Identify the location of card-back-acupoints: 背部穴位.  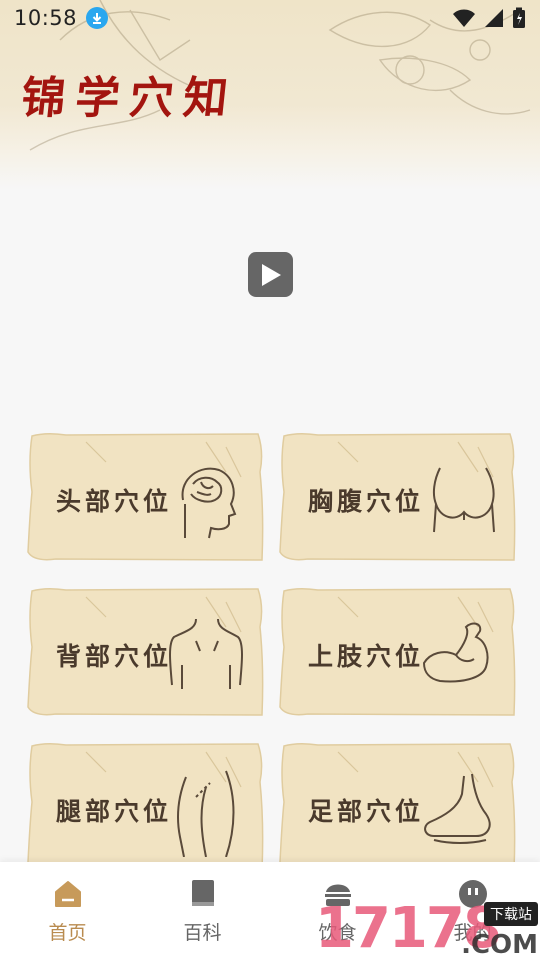
(145, 652).